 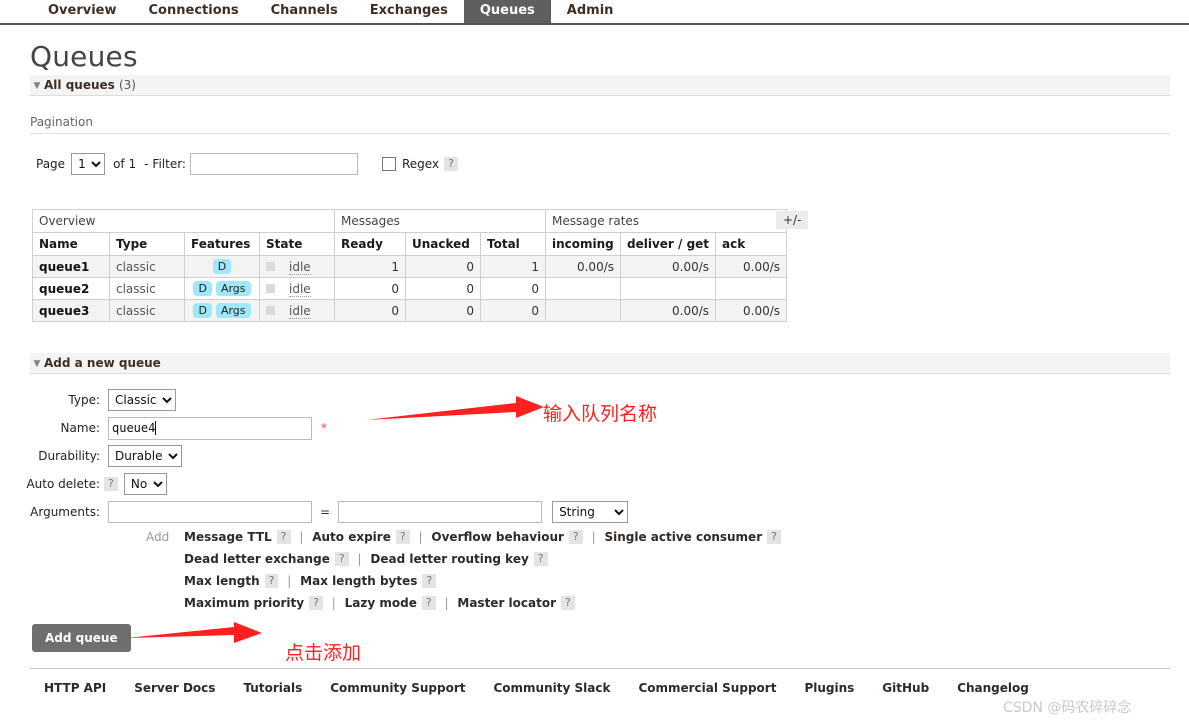 I want to click on add-queue-section-header: ▼ Add a new queue, so click(x=600, y=363).